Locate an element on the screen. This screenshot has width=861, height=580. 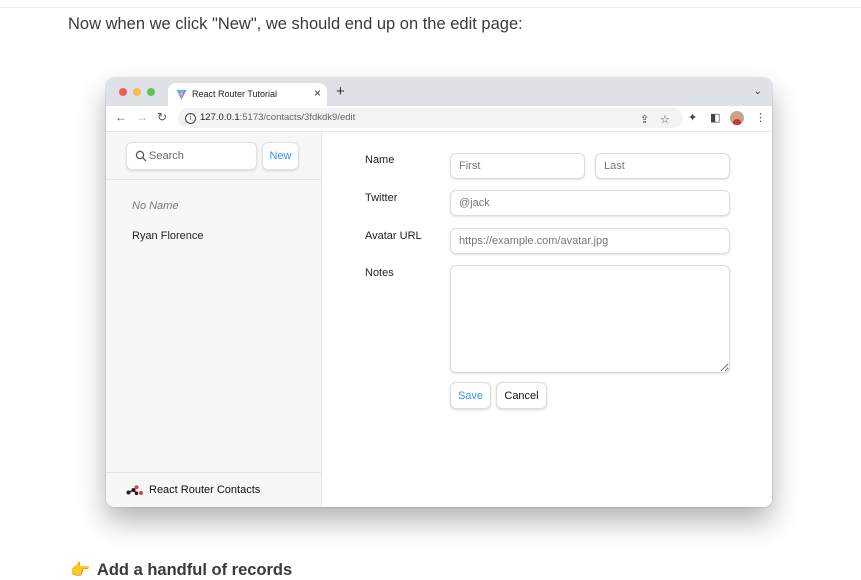
maximize-window-button is located at coordinates (151, 92).